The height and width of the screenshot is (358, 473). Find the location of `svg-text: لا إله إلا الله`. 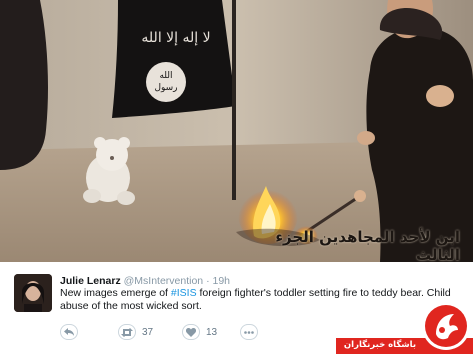

svg-text: لا إله إلا الله is located at coordinates (175, 38).